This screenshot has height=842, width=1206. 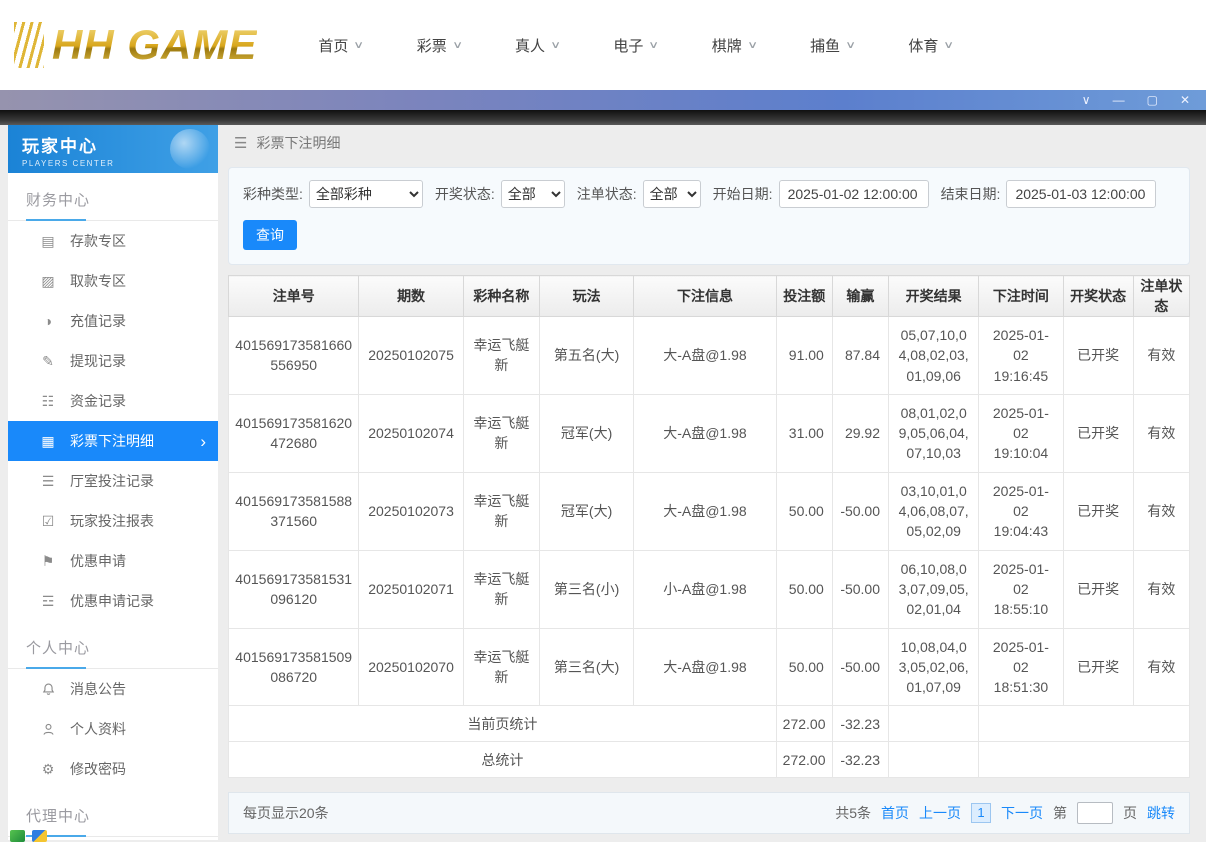 I want to click on sidebar-item-profile: 个人资料, so click(x=113, y=729).